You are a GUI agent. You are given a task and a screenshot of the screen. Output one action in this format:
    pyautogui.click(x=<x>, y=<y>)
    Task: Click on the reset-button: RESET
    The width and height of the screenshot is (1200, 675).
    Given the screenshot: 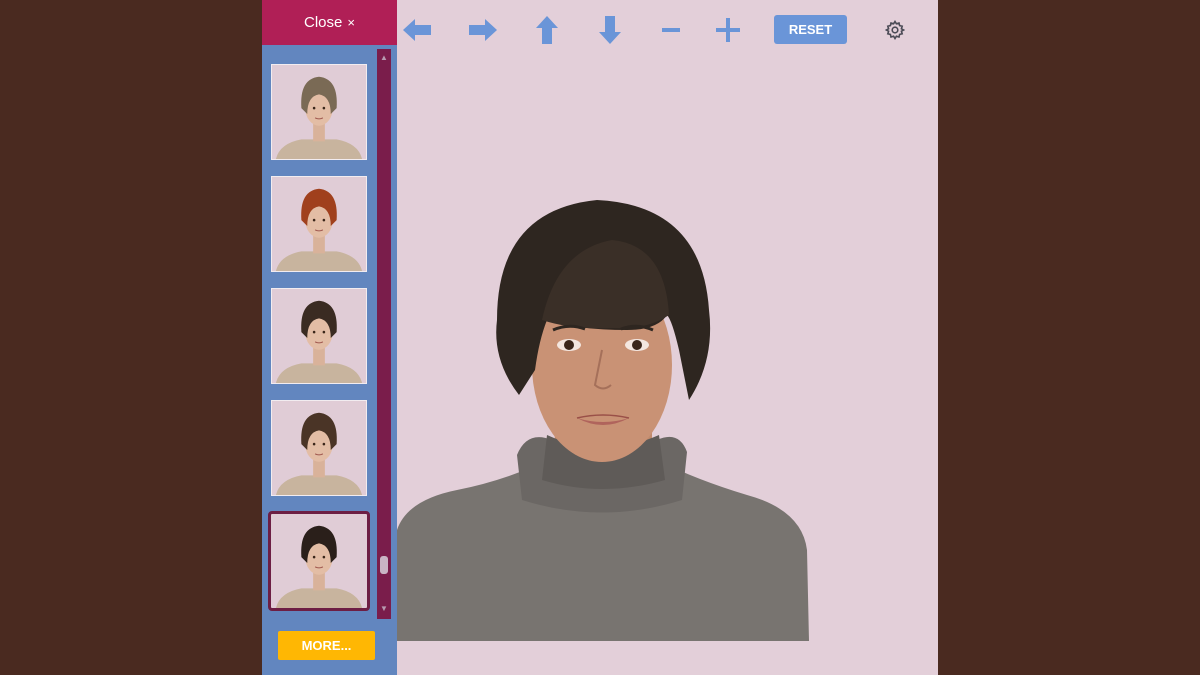 What is the action you would take?
    pyautogui.click(x=810, y=29)
    